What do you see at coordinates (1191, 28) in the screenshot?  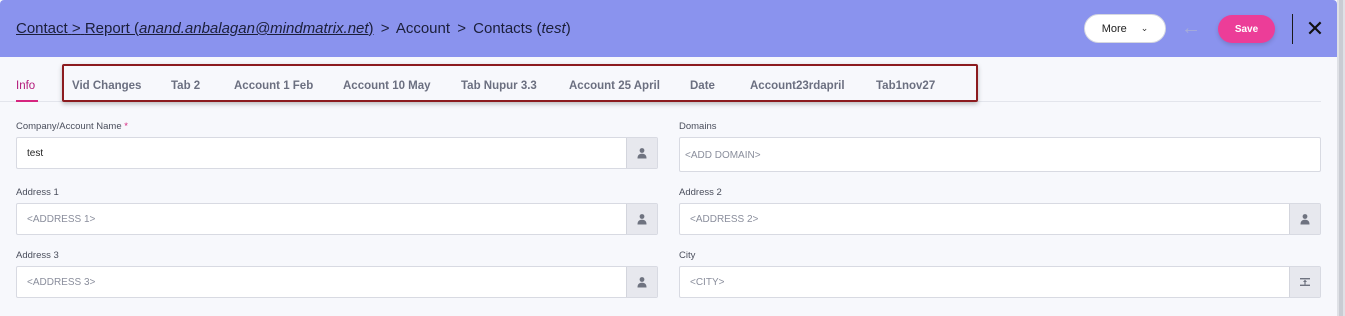 I see `arrow-left-icon: ←` at bounding box center [1191, 28].